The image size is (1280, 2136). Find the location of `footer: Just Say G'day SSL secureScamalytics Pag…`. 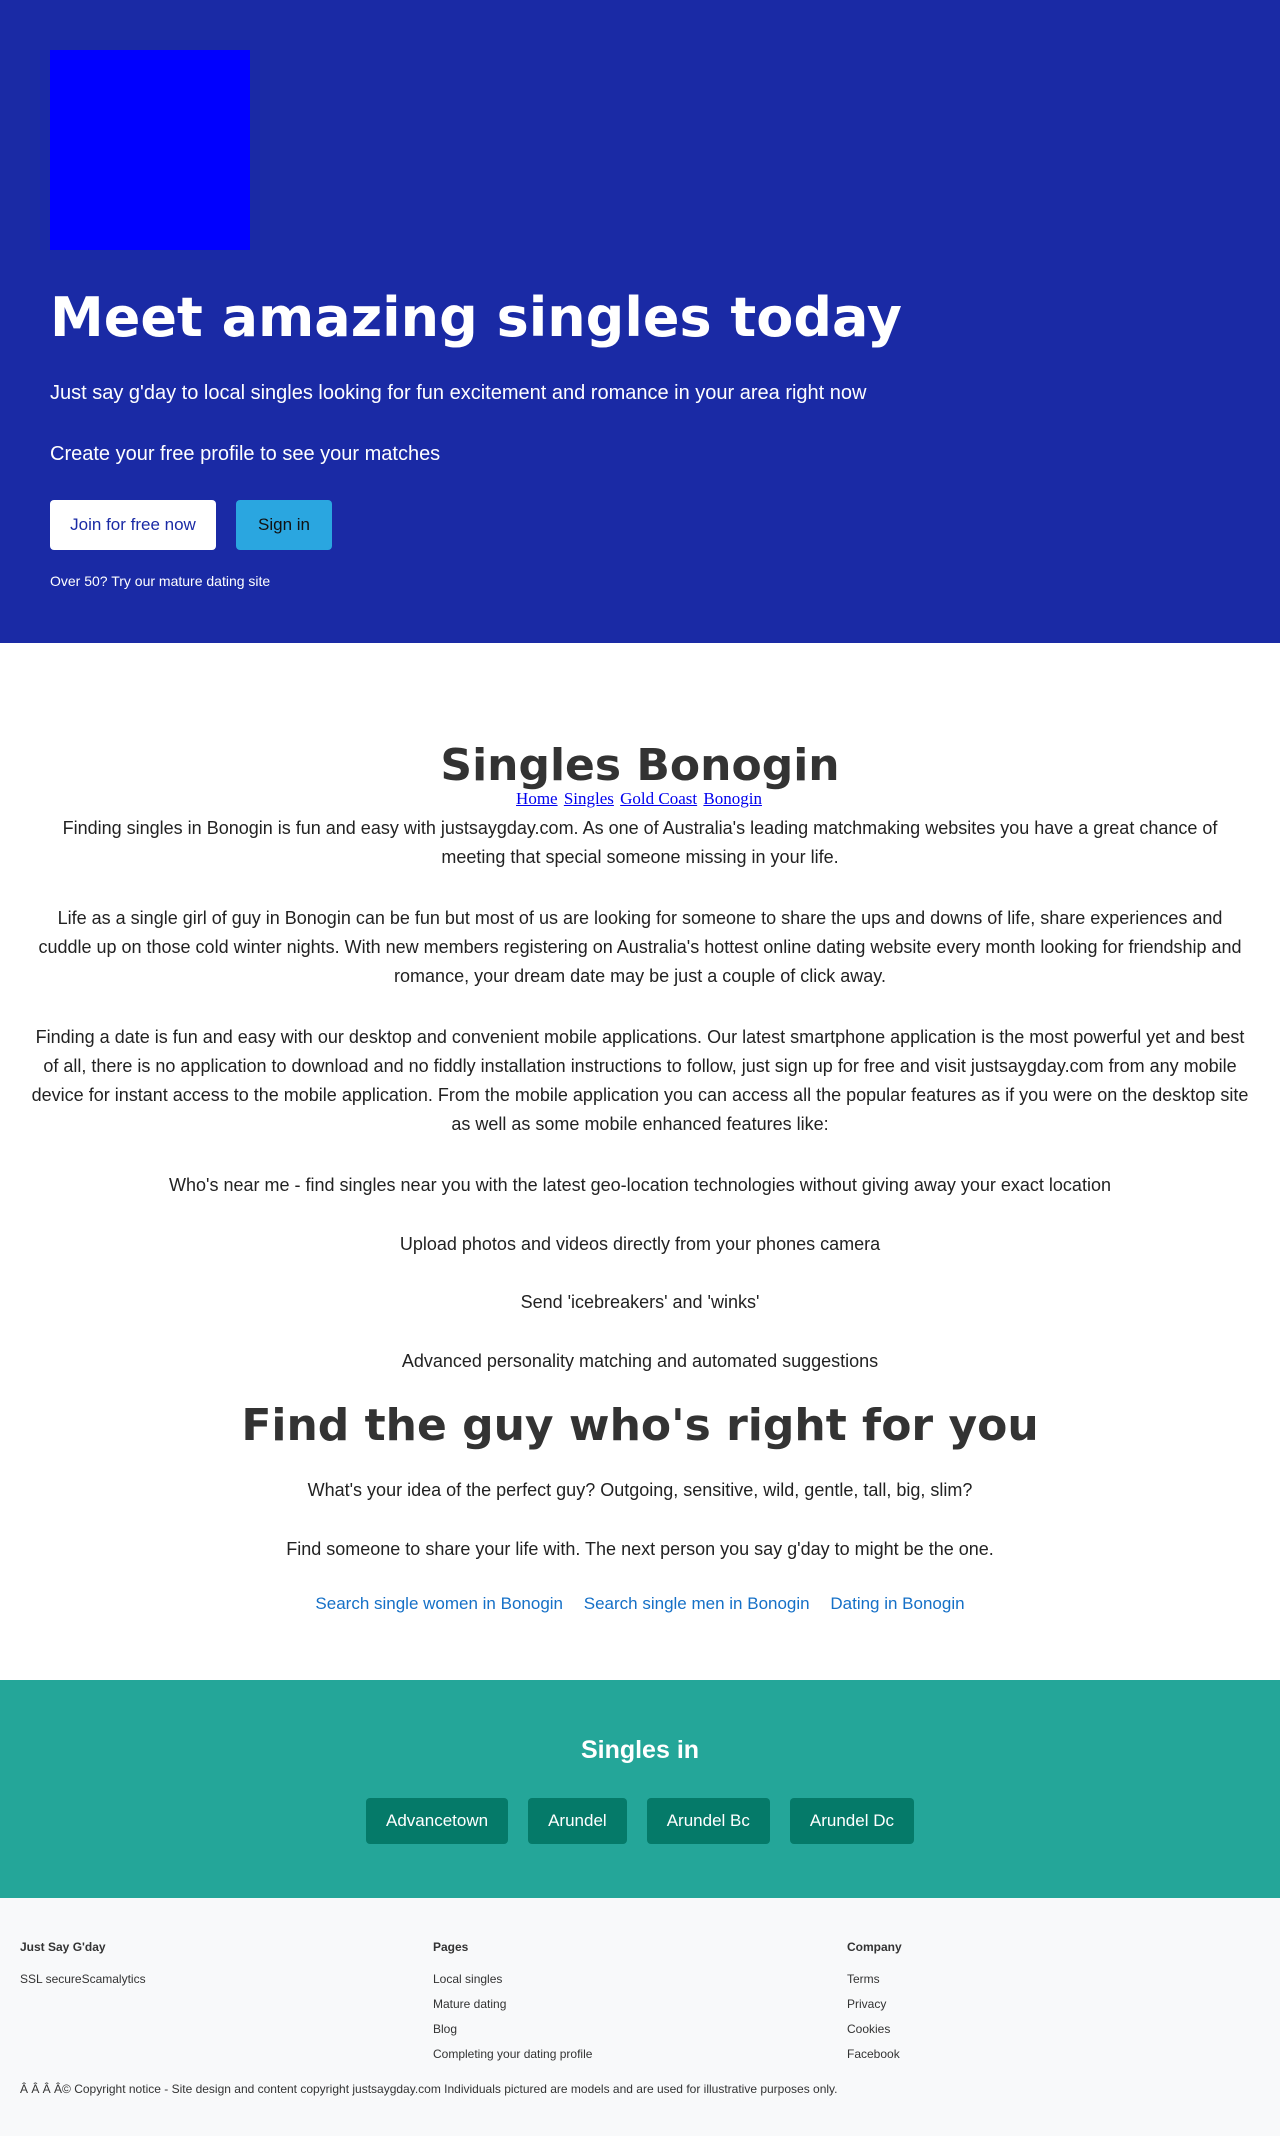

footer: Just Say G'day SSL secureScamalytics Pag… is located at coordinates (640, 2017).